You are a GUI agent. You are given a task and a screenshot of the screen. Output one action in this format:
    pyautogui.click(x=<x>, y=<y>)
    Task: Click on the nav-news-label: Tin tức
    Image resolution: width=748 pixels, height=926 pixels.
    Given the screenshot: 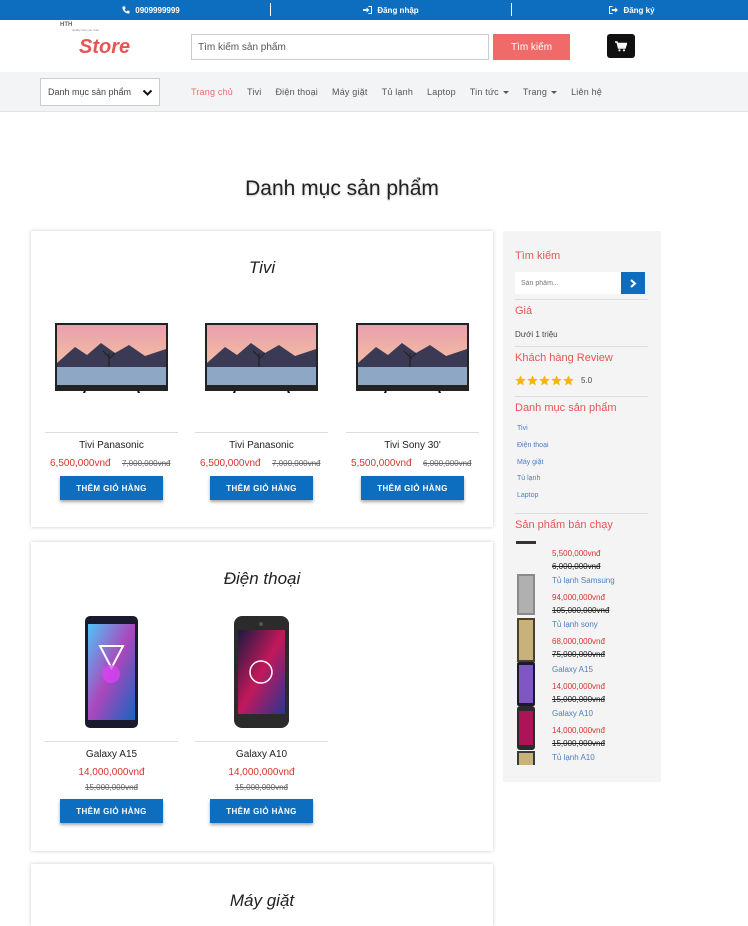 What is the action you would take?
    pyautogui.click(x=484, y=92)
    